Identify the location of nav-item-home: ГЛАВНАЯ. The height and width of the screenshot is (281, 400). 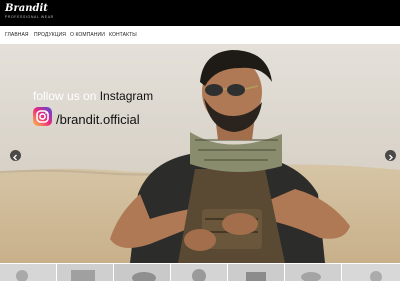
(17, 35).